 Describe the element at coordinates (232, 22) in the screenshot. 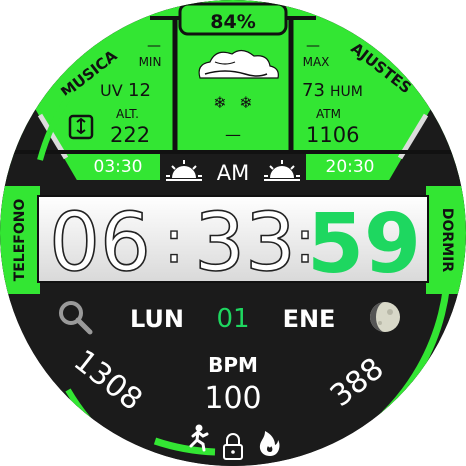

I see `battery-percent: 84%` at that location.